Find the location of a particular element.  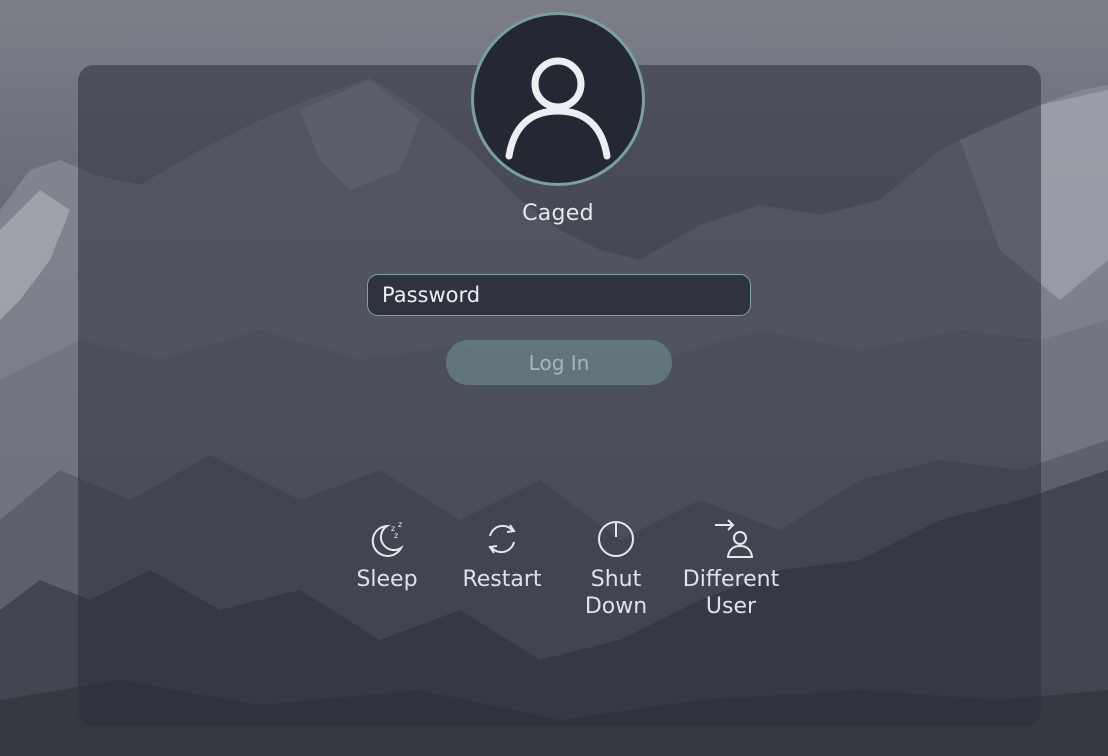

user-avatar is located at coordinates (558, 99).